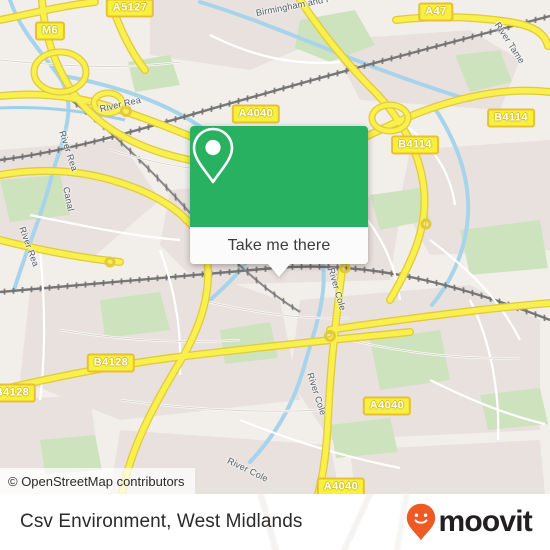 The image size is (550, 550). I want to click on moovit-wordmark: moovit, so click(485, 521).